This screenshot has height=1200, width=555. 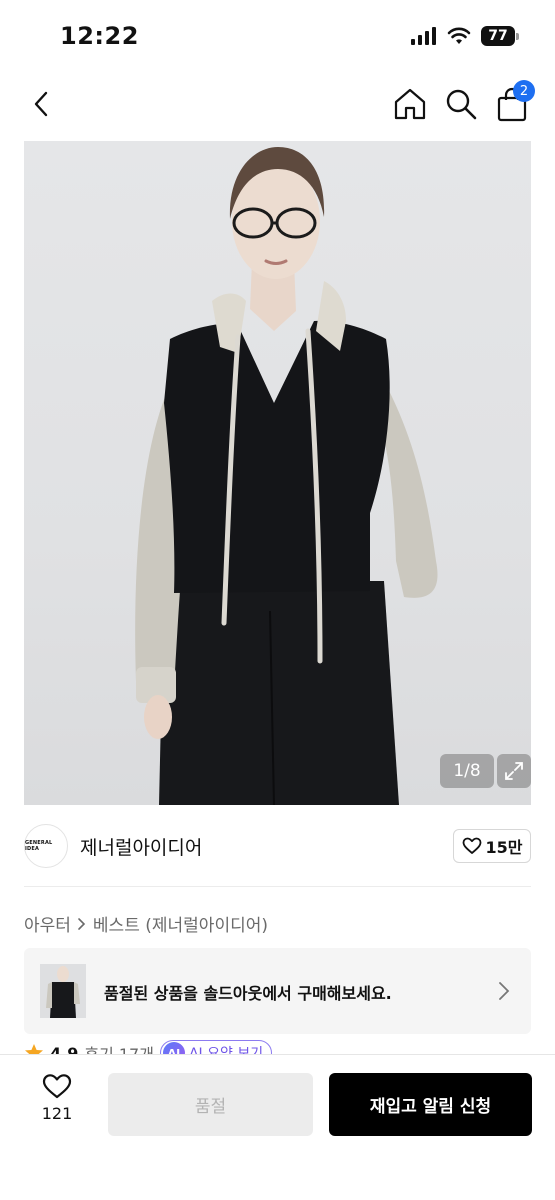 I want to click on divider, so click(x=277, y=886).